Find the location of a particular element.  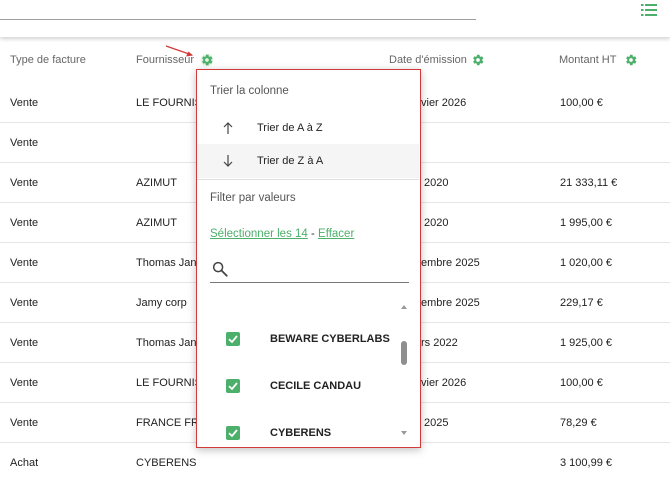

header-amount: Montant HT is located at coordinates (588, 60).